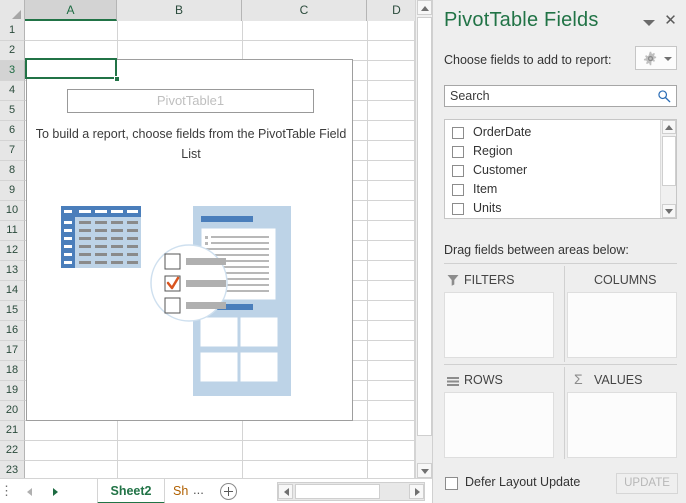 The height and width of the screenshot is (503, 686). What do you see at coordinates (451, 483) in the screenshot?
I see `defer-layout-update-checkbox` at bounding box center [451, 483].